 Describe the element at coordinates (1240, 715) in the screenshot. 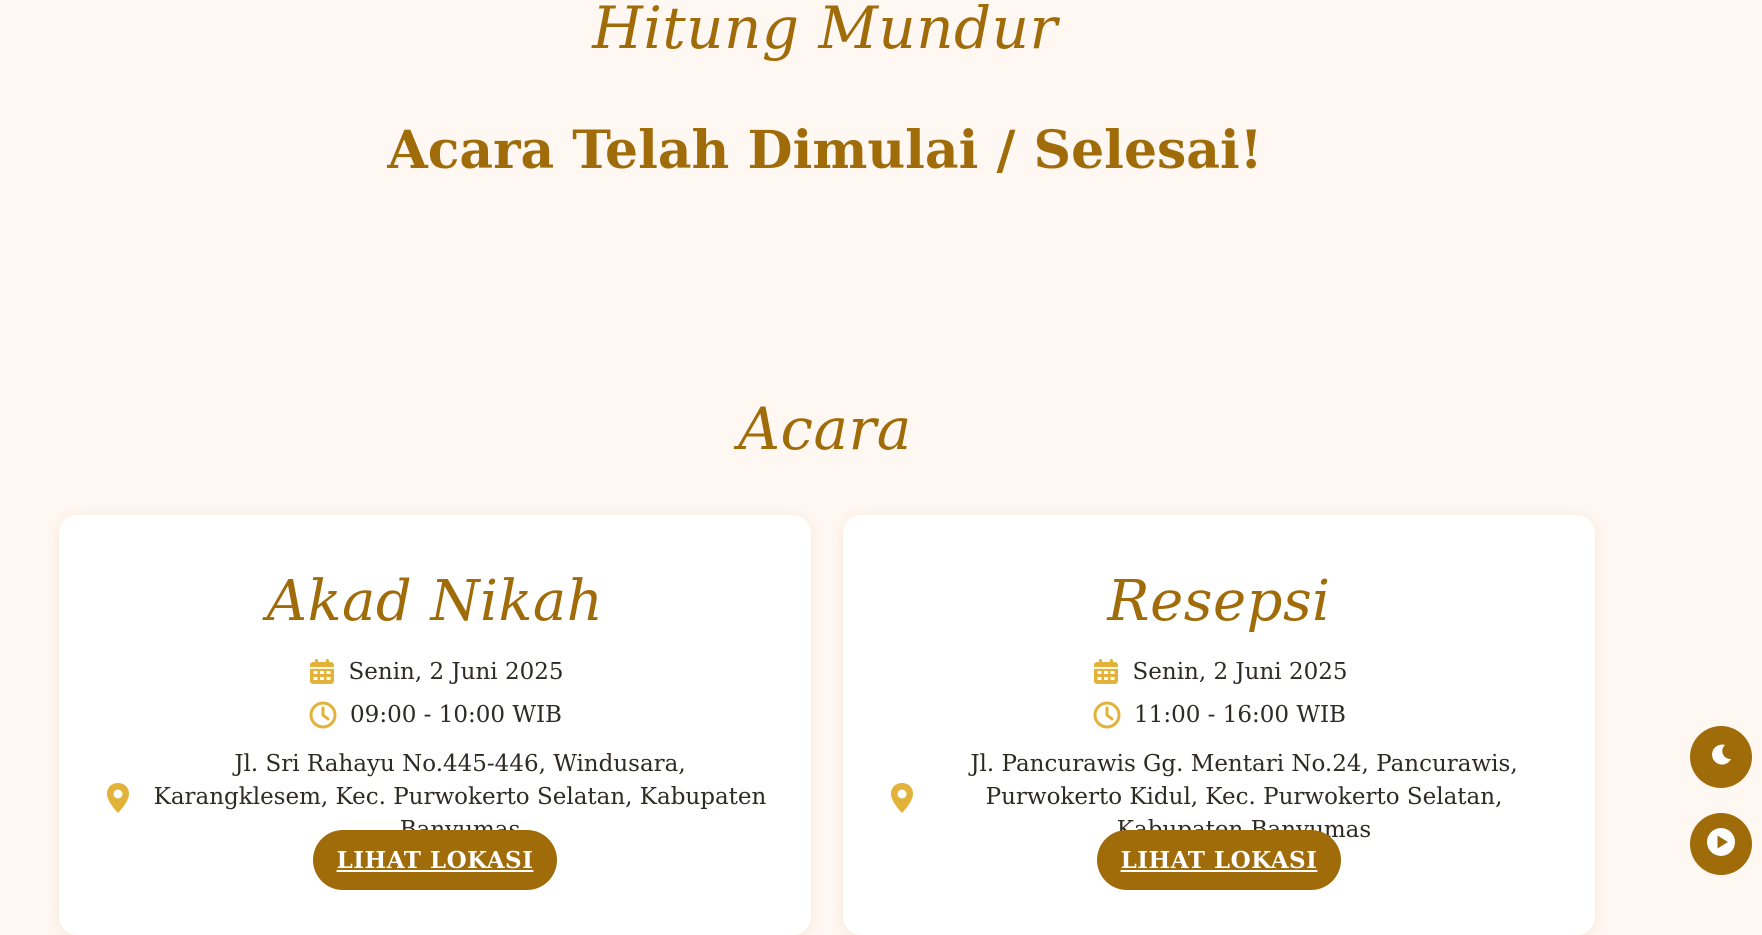

I see `event-time: 11:00 - 16:00 WIB` at that location.